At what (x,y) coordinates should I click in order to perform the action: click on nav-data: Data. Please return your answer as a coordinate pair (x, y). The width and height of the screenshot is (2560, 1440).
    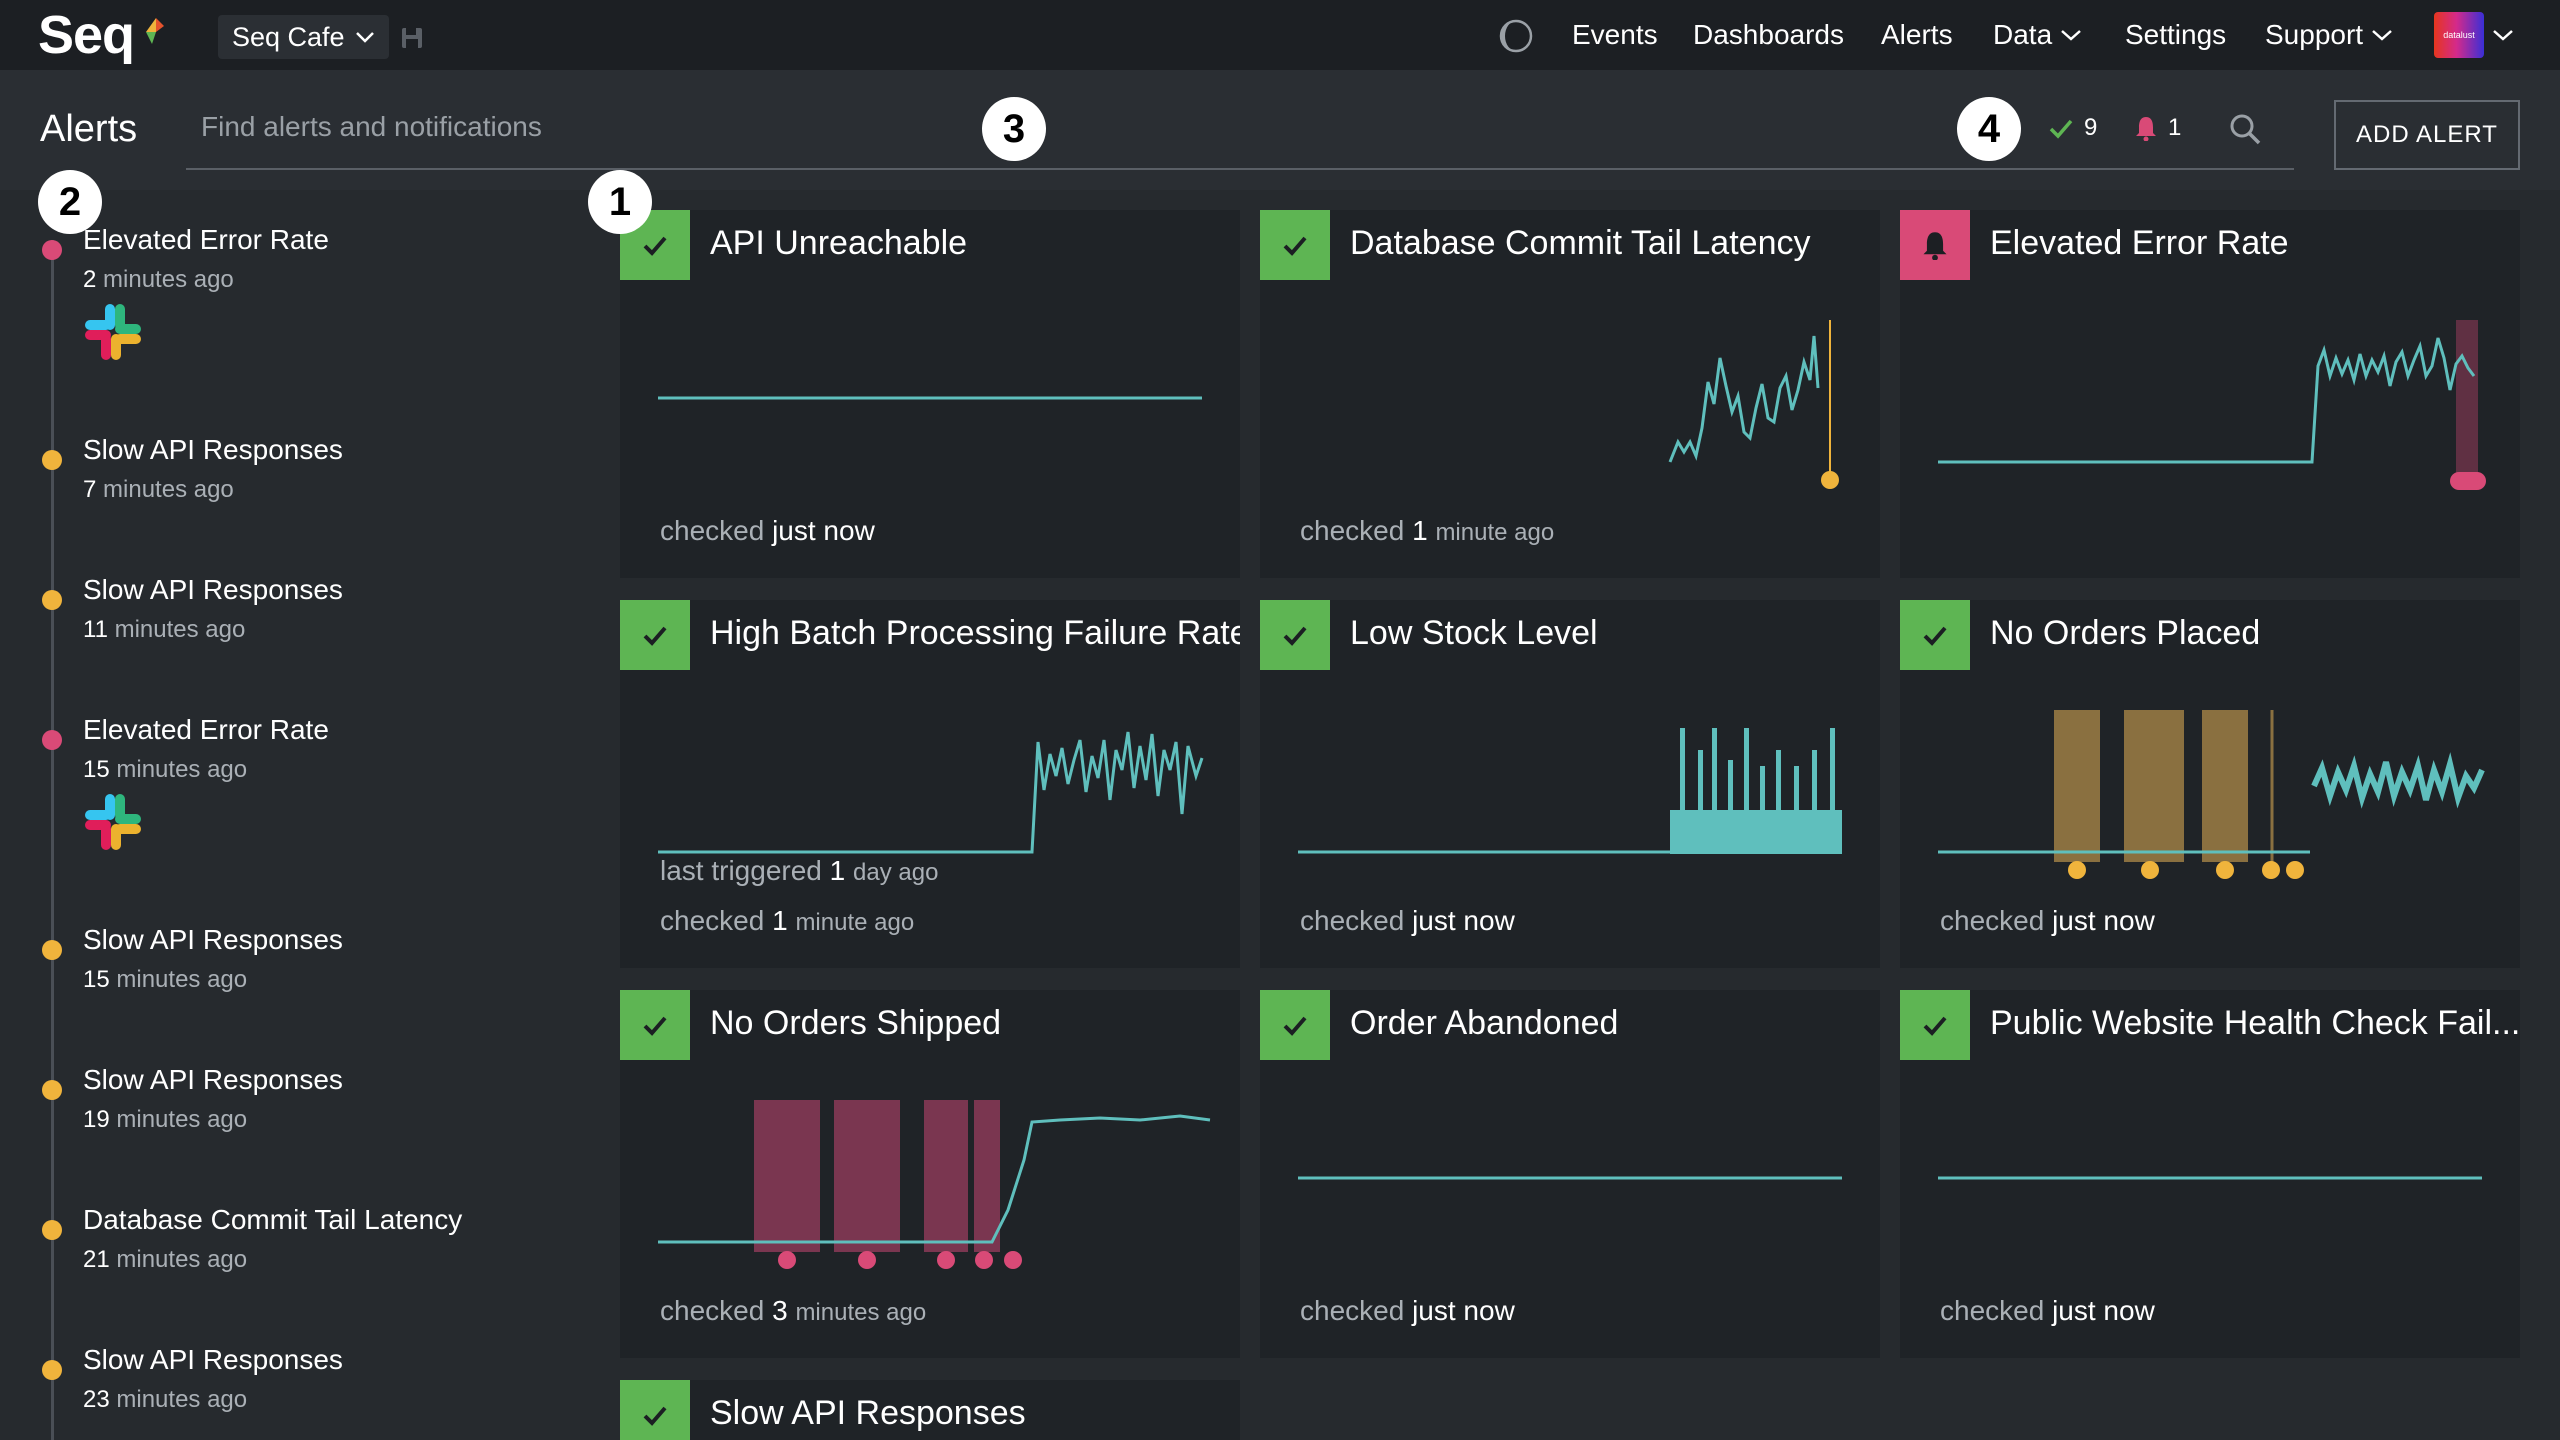
    Looking at the image, I should click on (2037, 35).